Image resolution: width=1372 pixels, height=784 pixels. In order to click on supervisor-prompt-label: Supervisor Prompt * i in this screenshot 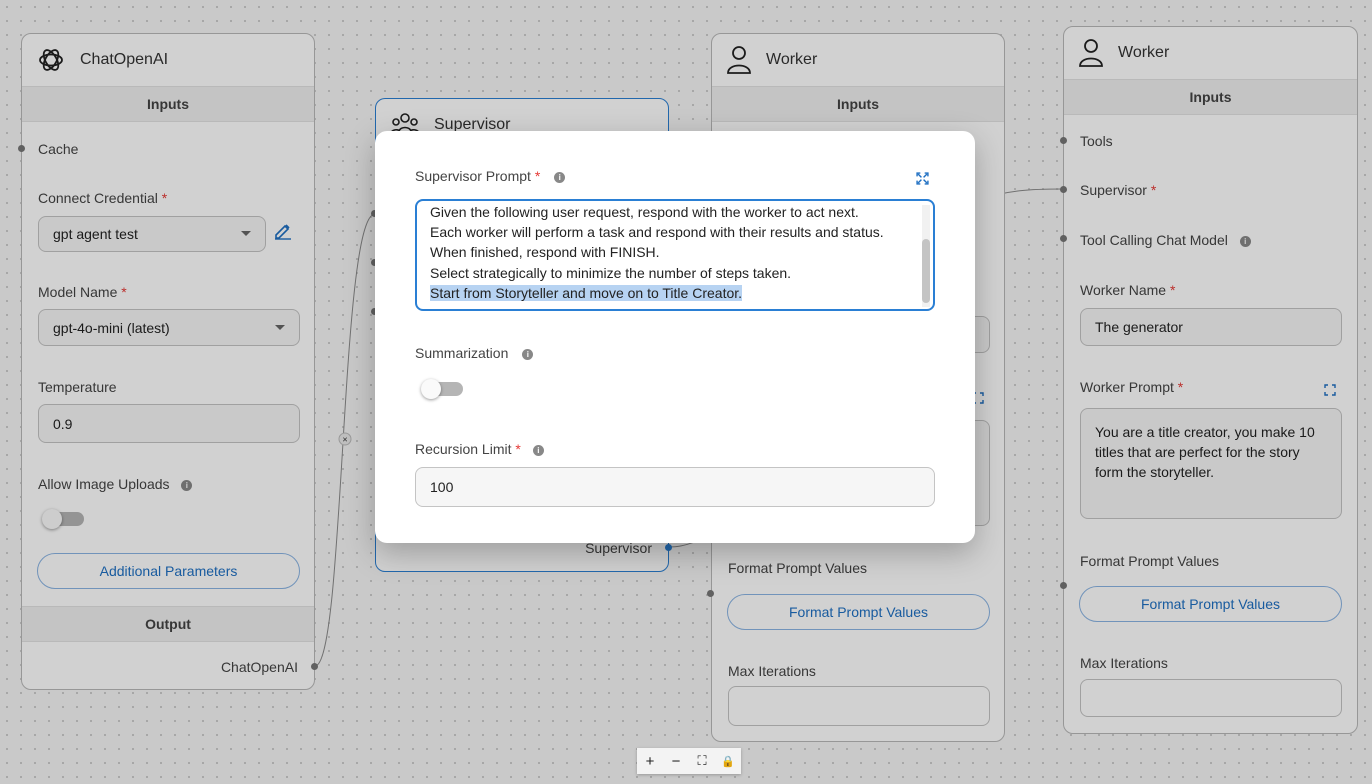, I will do `click(490, 176)`.